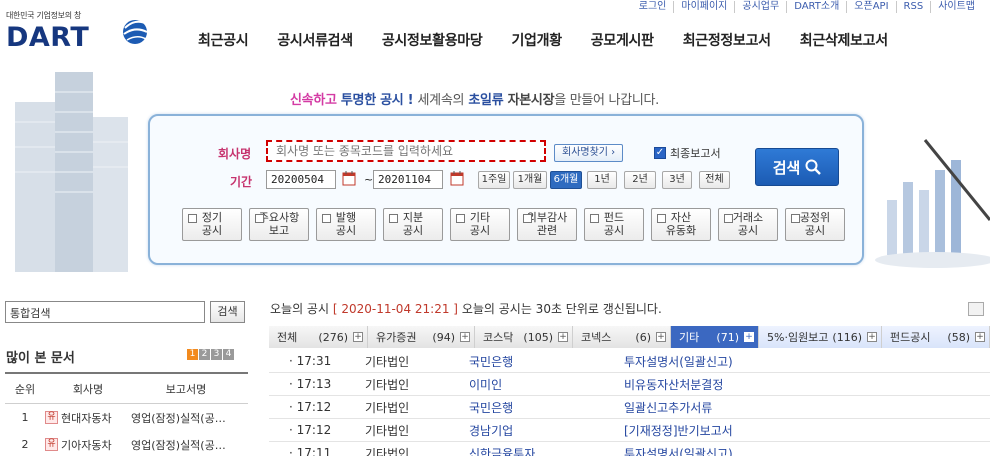 The image size is (990, 456). Describe the element at coordinates (681, 224) in the screenshot. I see `category-asset-backed: 자산 유동화` at that location.